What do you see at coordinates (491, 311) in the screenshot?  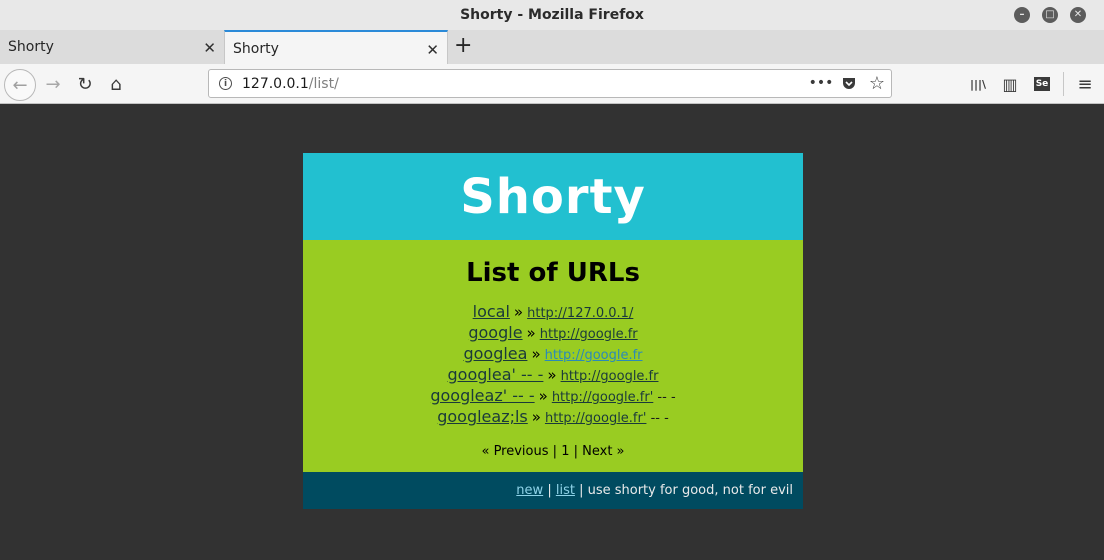 I see `short-link: local` at bounding box center [491, 311].